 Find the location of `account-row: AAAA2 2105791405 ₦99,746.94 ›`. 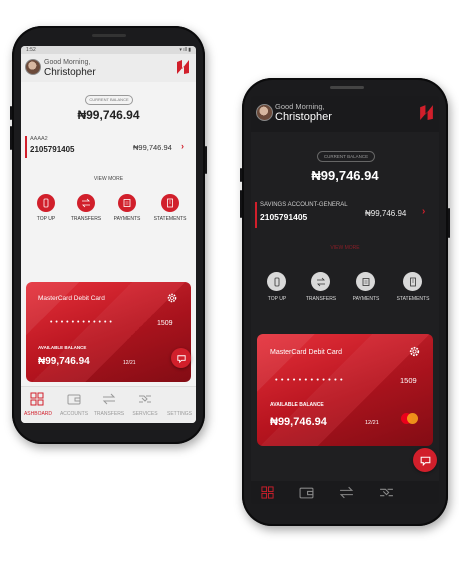

account-row: AAAA2 2105791405 ₦99,746.94 › is located at coordinates (110, 148).